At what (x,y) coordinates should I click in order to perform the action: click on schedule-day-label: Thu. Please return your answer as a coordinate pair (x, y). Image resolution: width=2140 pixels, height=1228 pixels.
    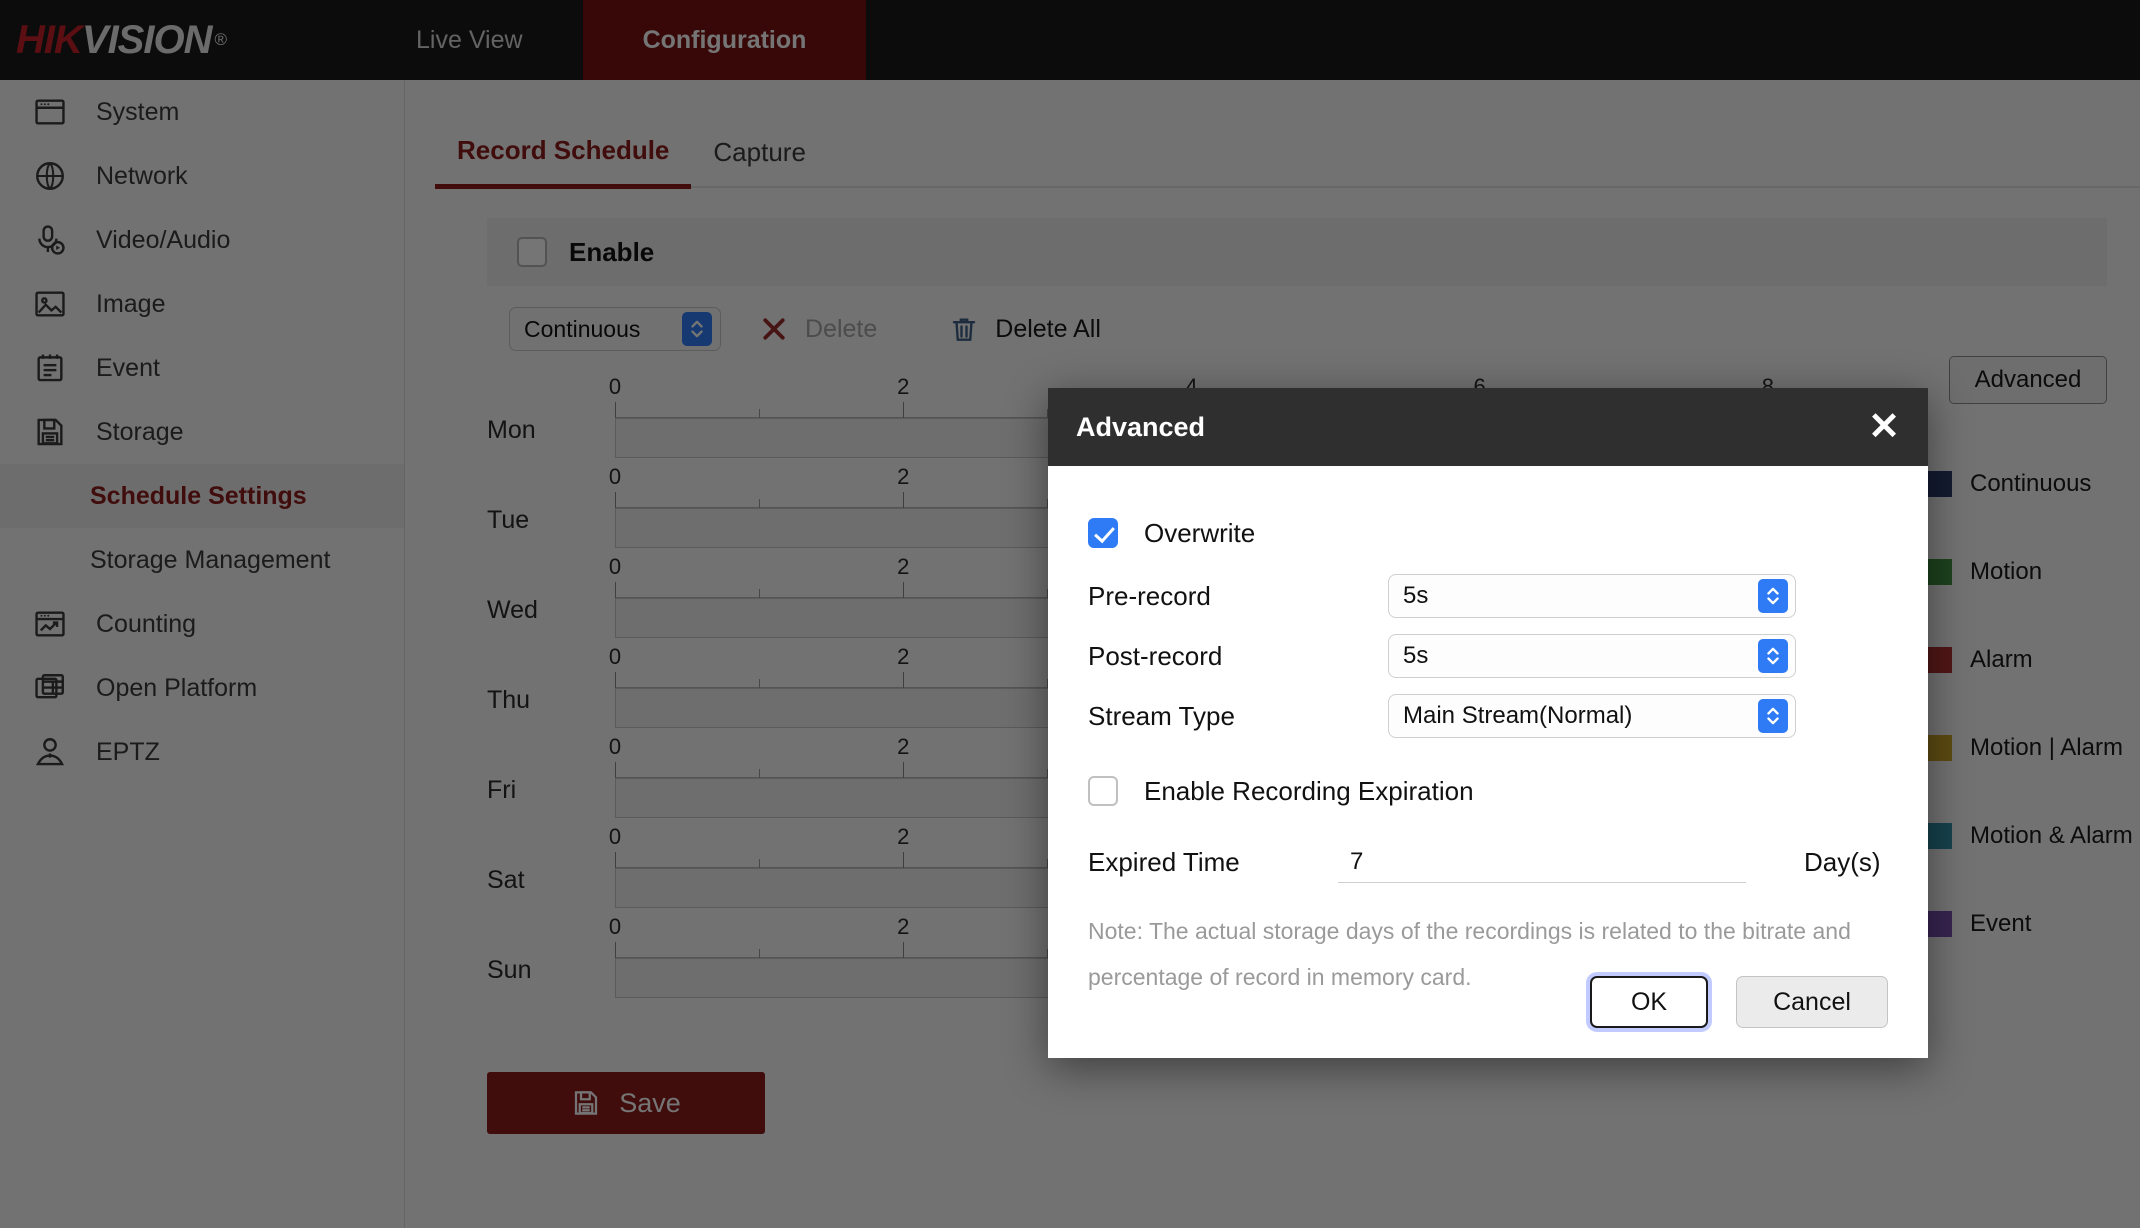
    Looking at the image, I should click on (509, 700).